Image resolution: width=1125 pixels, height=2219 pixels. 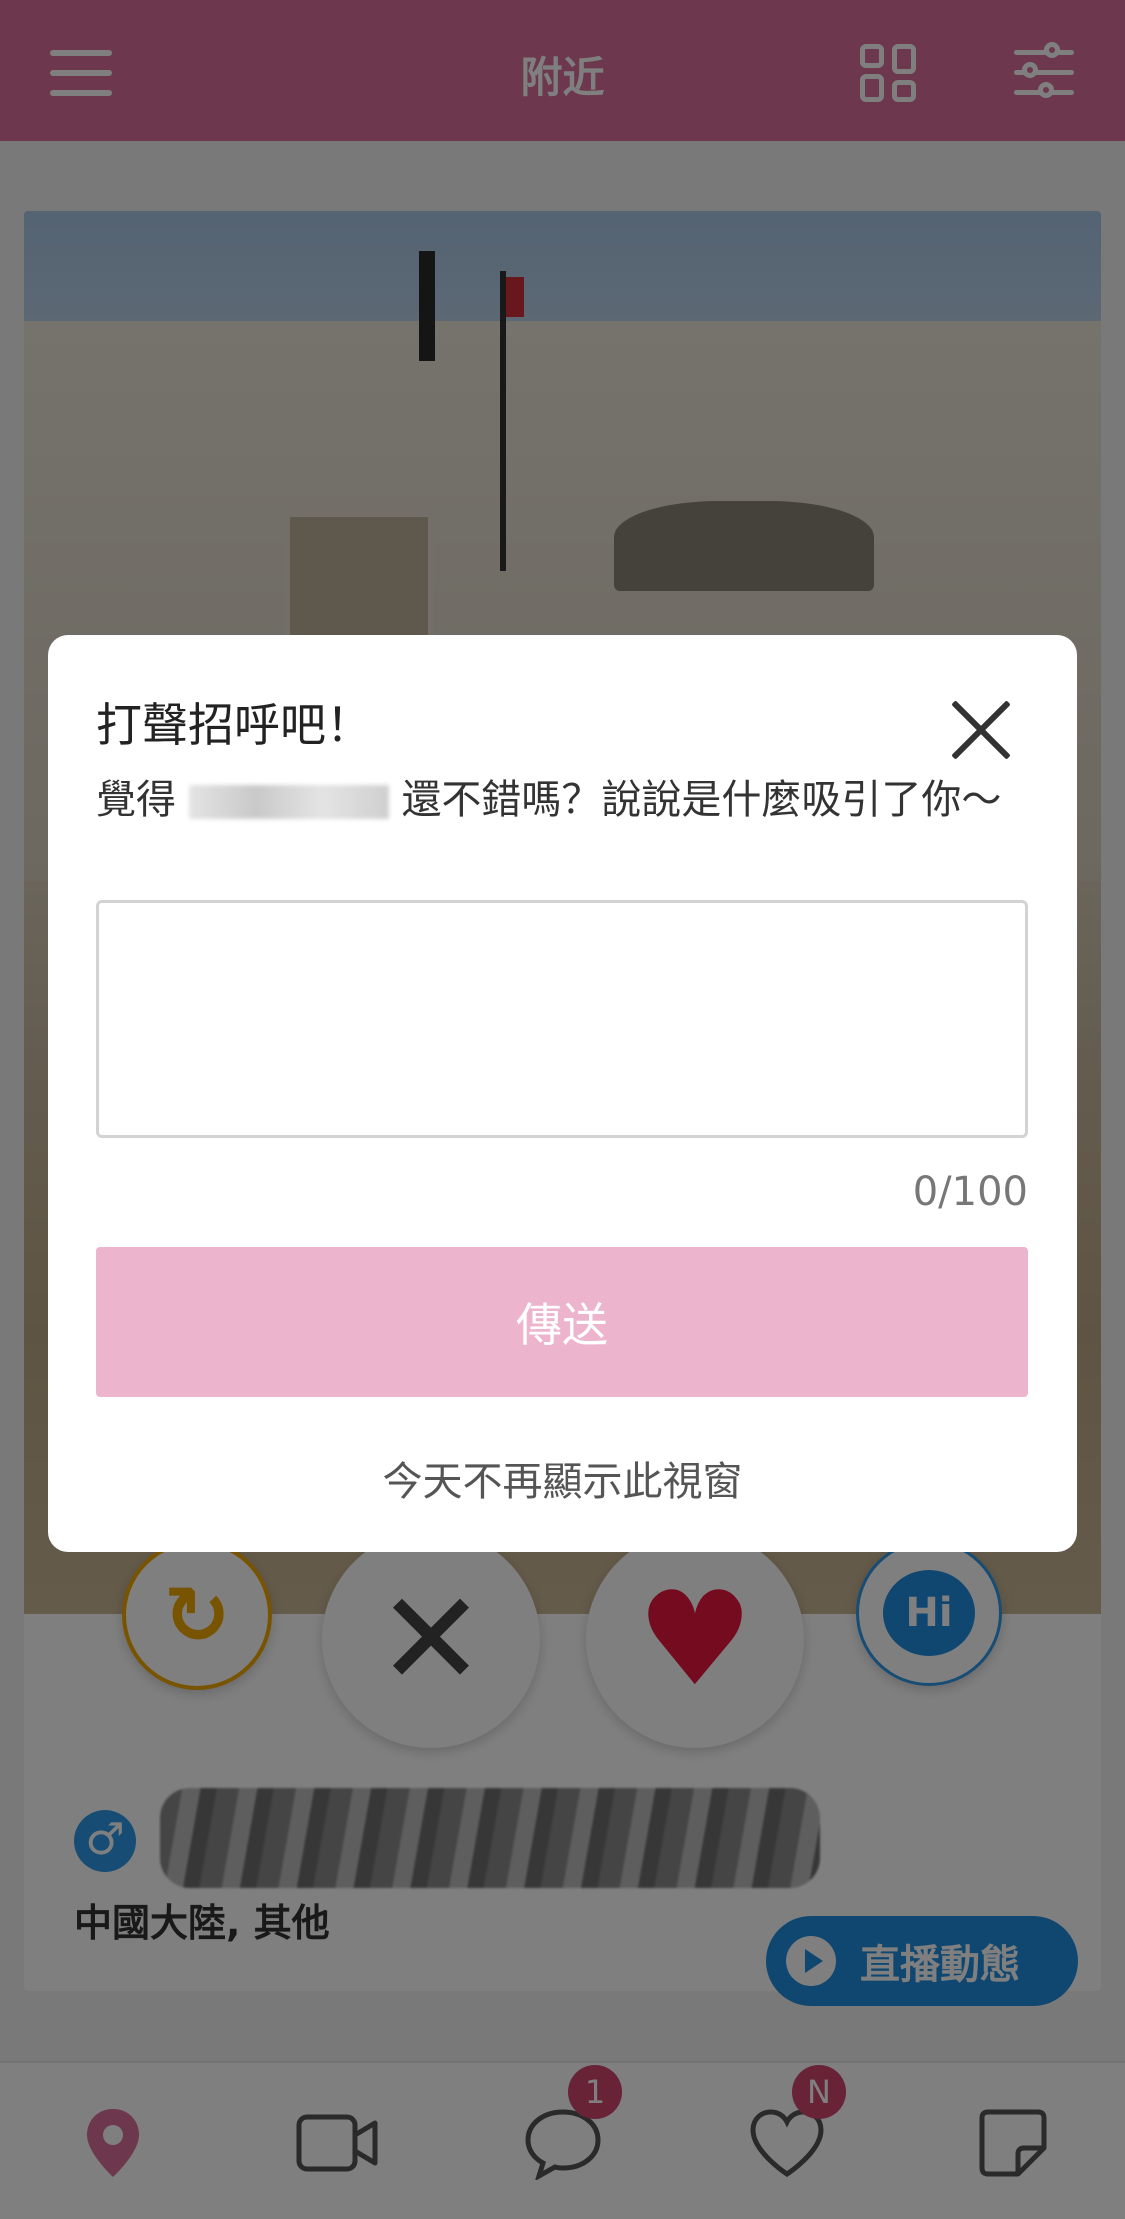 I want to click on dont-show-today-link: 今天不再顯示此視窗, so click(x=562, y=1478).